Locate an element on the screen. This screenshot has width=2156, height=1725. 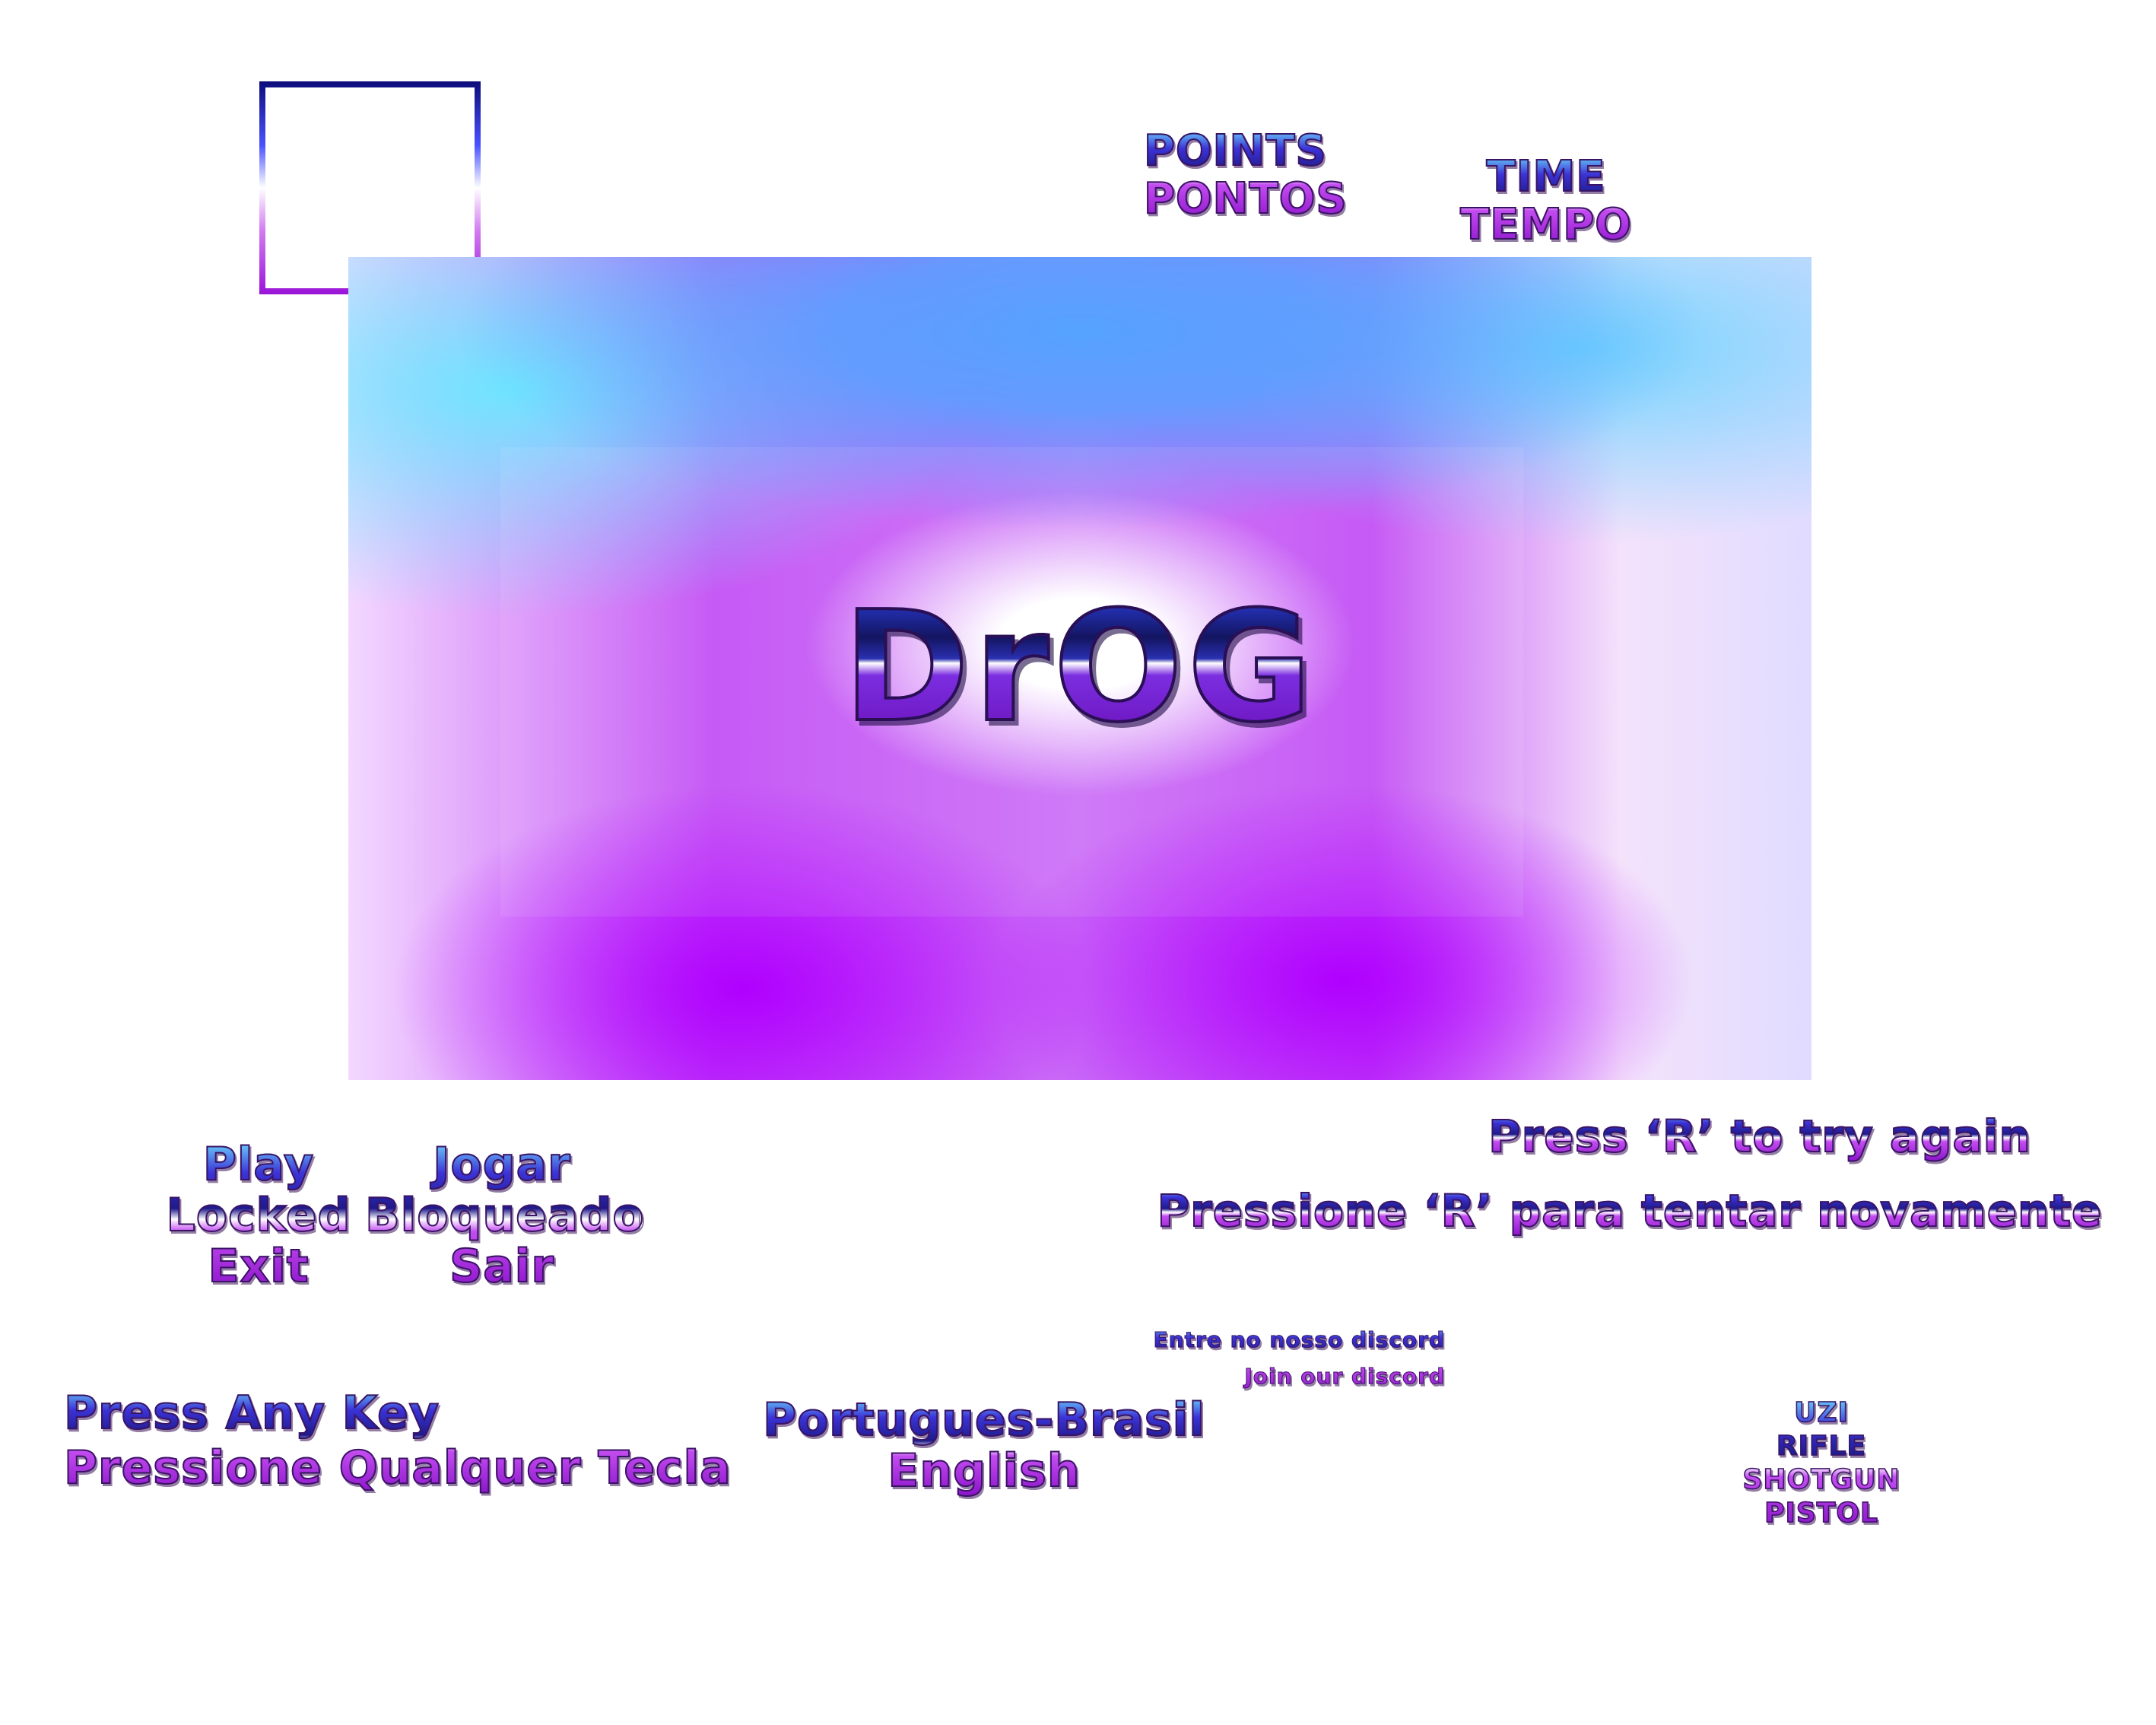
weapon-pistol: PISTOL is located at coordinates (1821, 1513).